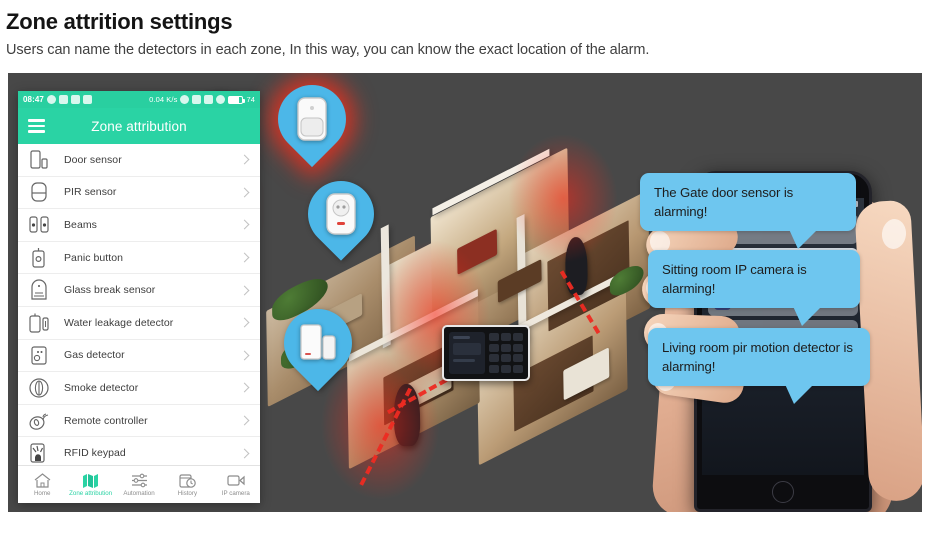 This screenshot has height=544, width=930. I want to click on tab-label: Home, so click(42, 493).